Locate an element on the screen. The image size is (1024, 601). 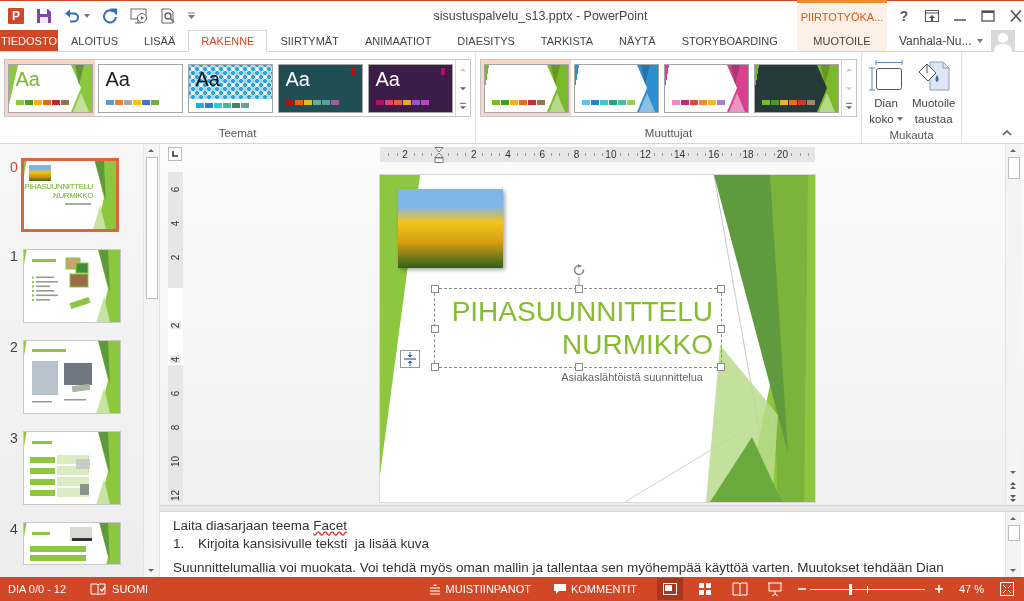
slide-number: 3 is located at coordinates (14, 438).